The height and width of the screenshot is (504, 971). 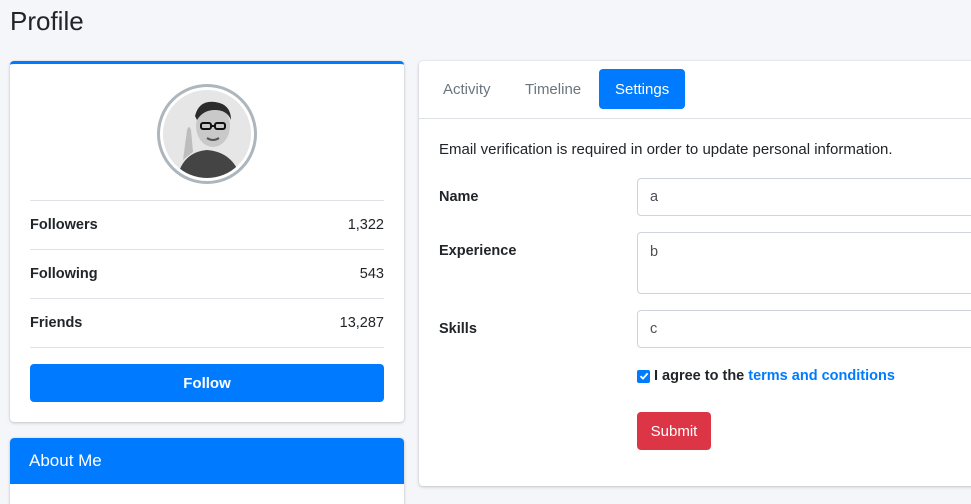 What do you see at coordinates (64, 225) in the screenshot?
I see `stat-label: Followers` at bounding box center [64, 225].